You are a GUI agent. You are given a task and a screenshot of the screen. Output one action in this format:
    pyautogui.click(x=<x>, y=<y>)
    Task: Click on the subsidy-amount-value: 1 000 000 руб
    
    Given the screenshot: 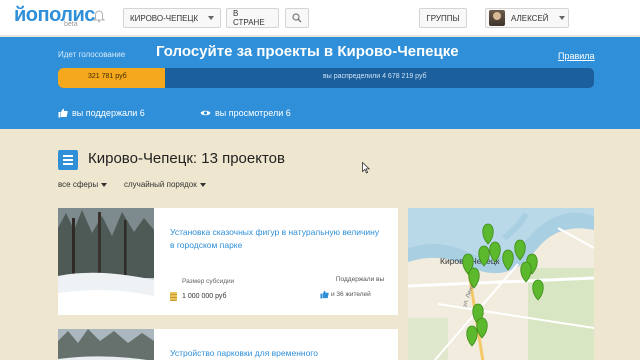 What is the action you would take?
    pyautogui.click(x=204, y=296)
    